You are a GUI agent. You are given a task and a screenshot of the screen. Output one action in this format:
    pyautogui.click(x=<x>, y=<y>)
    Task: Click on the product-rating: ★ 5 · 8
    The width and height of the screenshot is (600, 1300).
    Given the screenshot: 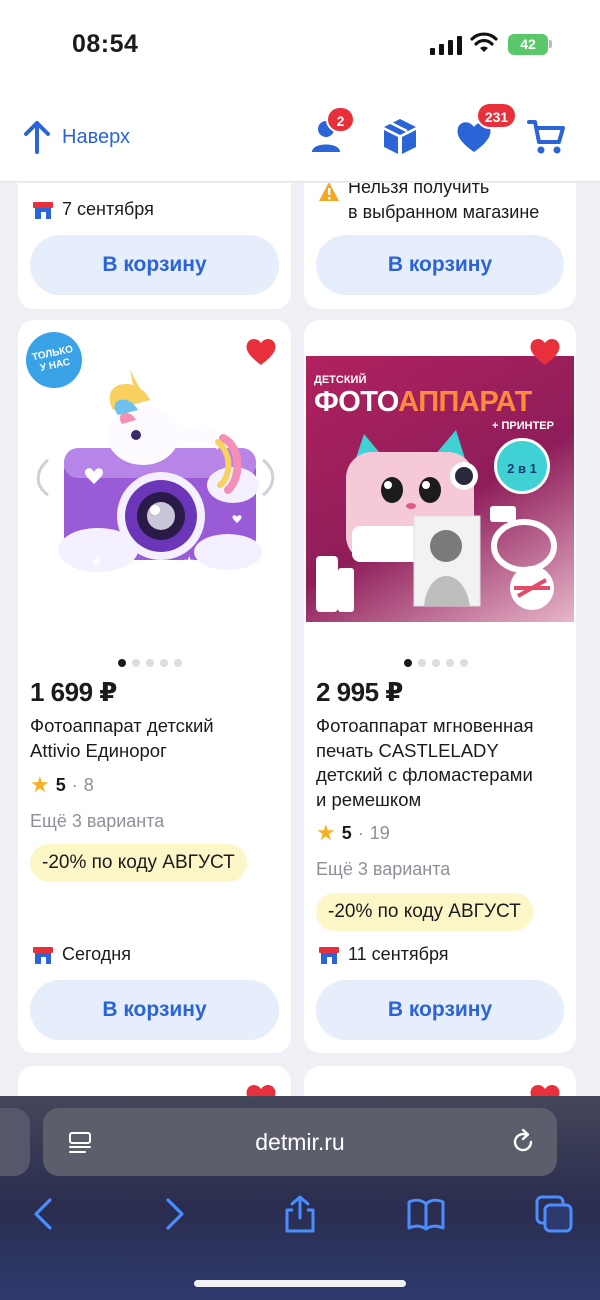 What is the action you would take?
    pyautogui.click(x=62, y=785)
    